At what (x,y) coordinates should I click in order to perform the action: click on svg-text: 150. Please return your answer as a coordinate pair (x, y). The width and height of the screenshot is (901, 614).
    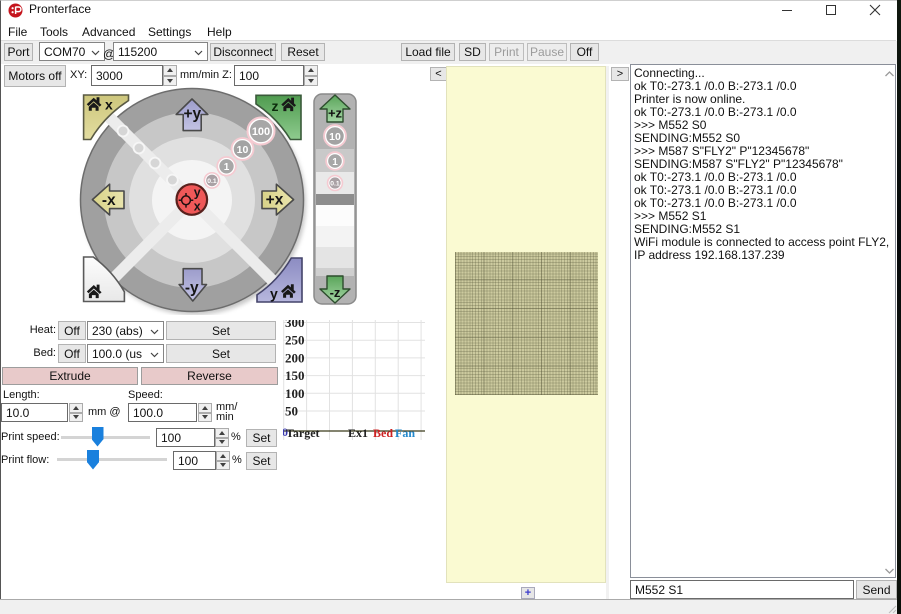
    Looking at the image, I should click on (295, 375).